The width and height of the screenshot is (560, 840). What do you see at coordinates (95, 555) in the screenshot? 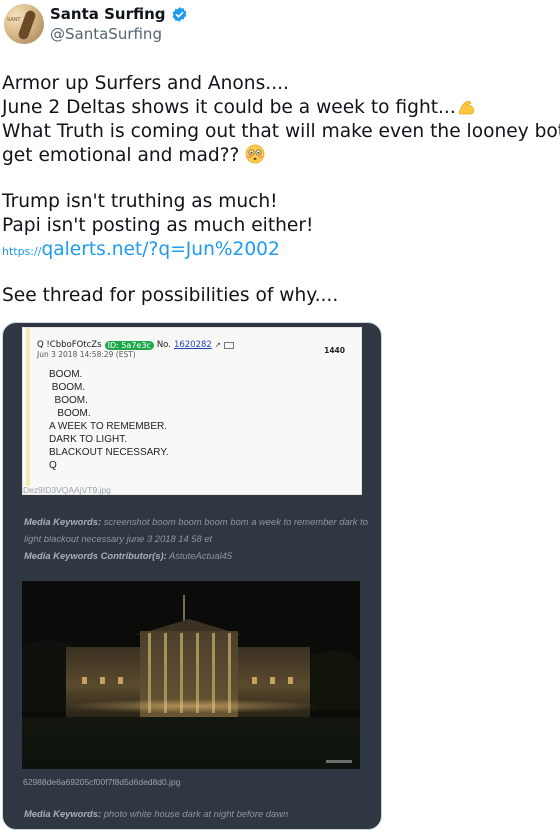
I see `contributor-label: Media Keywords Contributor(s):` at bounding box center [95, 555].